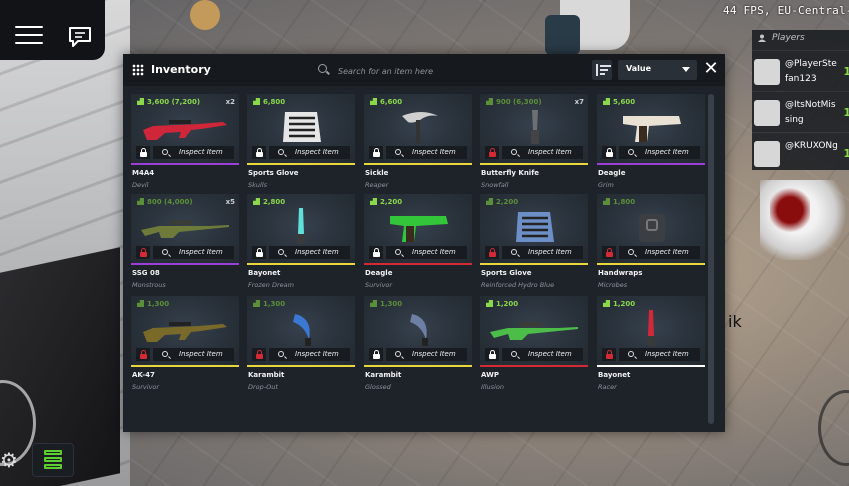  Describe the element at coordinates (735, 321) in the screenshot. I see `world-text: ik` at that location.